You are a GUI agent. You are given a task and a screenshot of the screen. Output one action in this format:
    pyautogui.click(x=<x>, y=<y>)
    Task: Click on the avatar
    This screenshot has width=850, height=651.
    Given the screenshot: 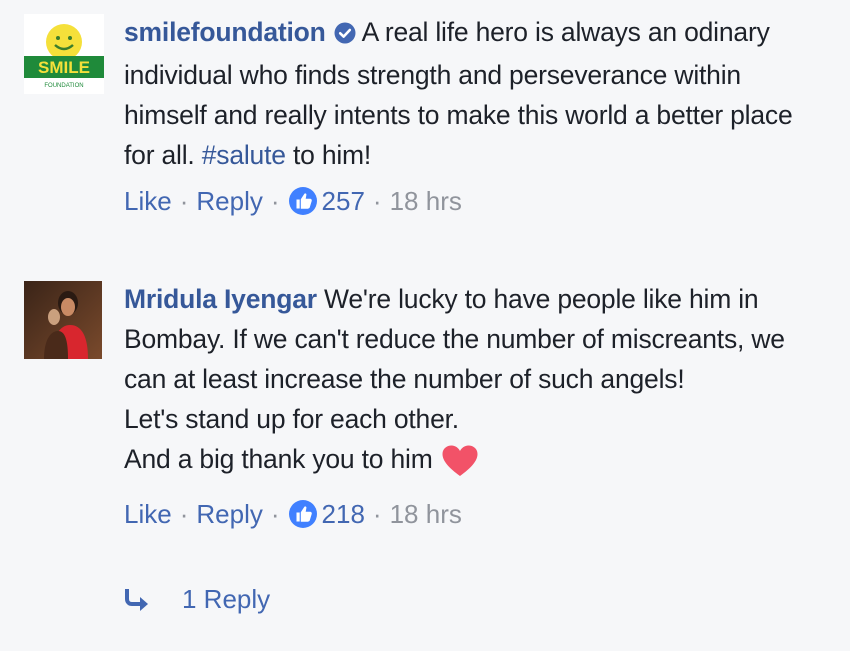 What is the action you would take?
    pyautogui.click(x=63, y=320)
    